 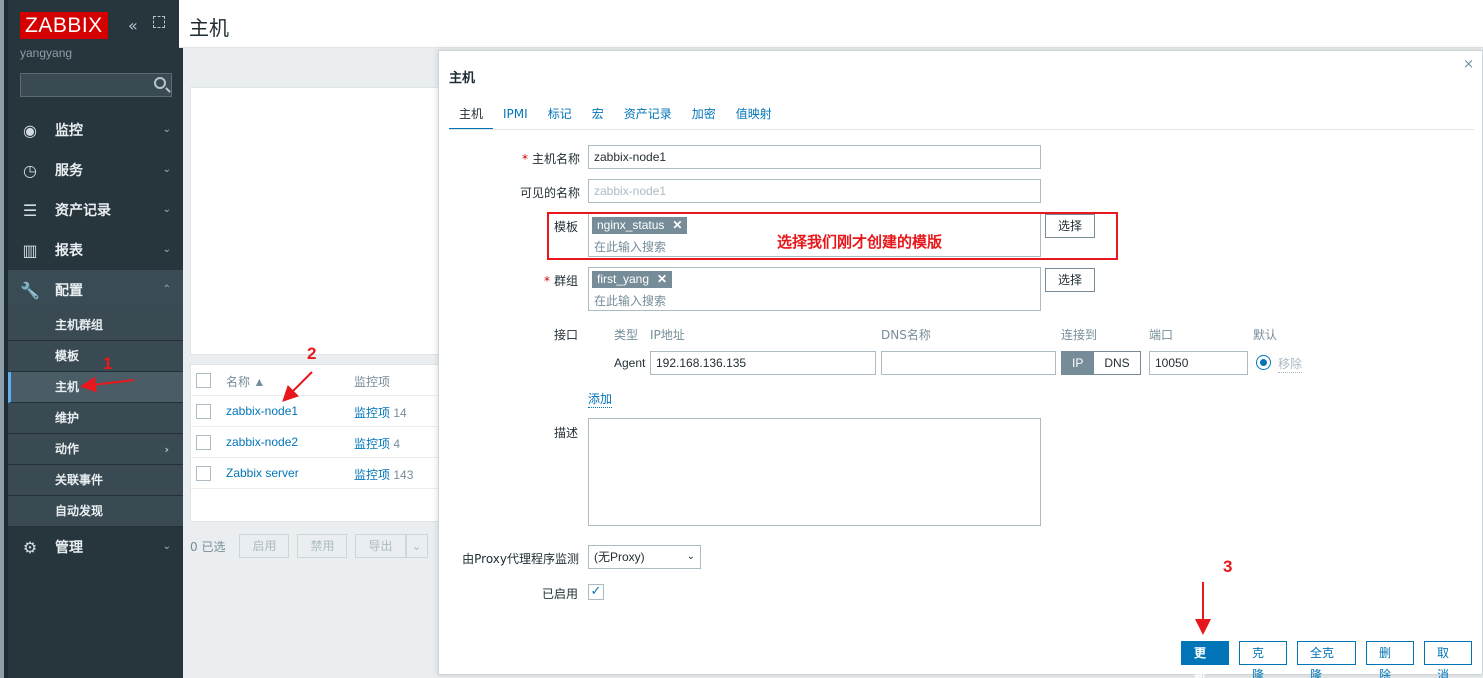 What do you see at coordinates (600, 399) in the screenshot?
I see `add-interface-link: 添加` at bounding box center [600, 399].